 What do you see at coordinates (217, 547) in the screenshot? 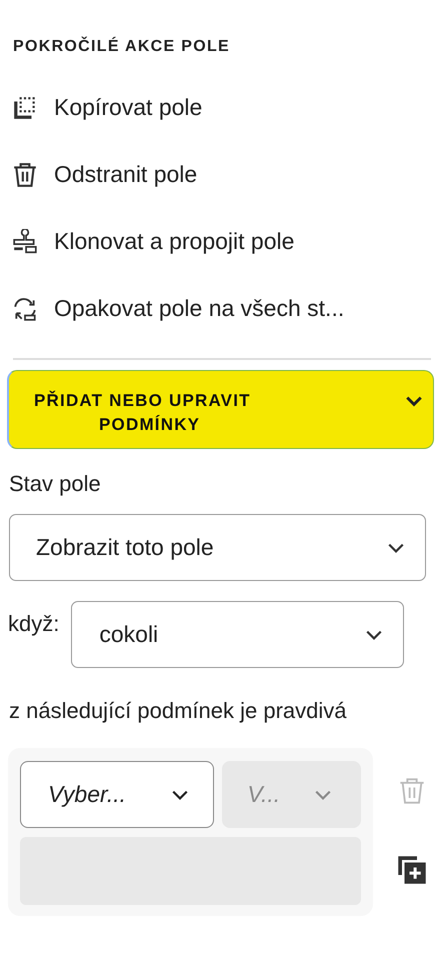
I see `state-dropdown: Zobrazit toto pole` at bounding box center [217, 547].